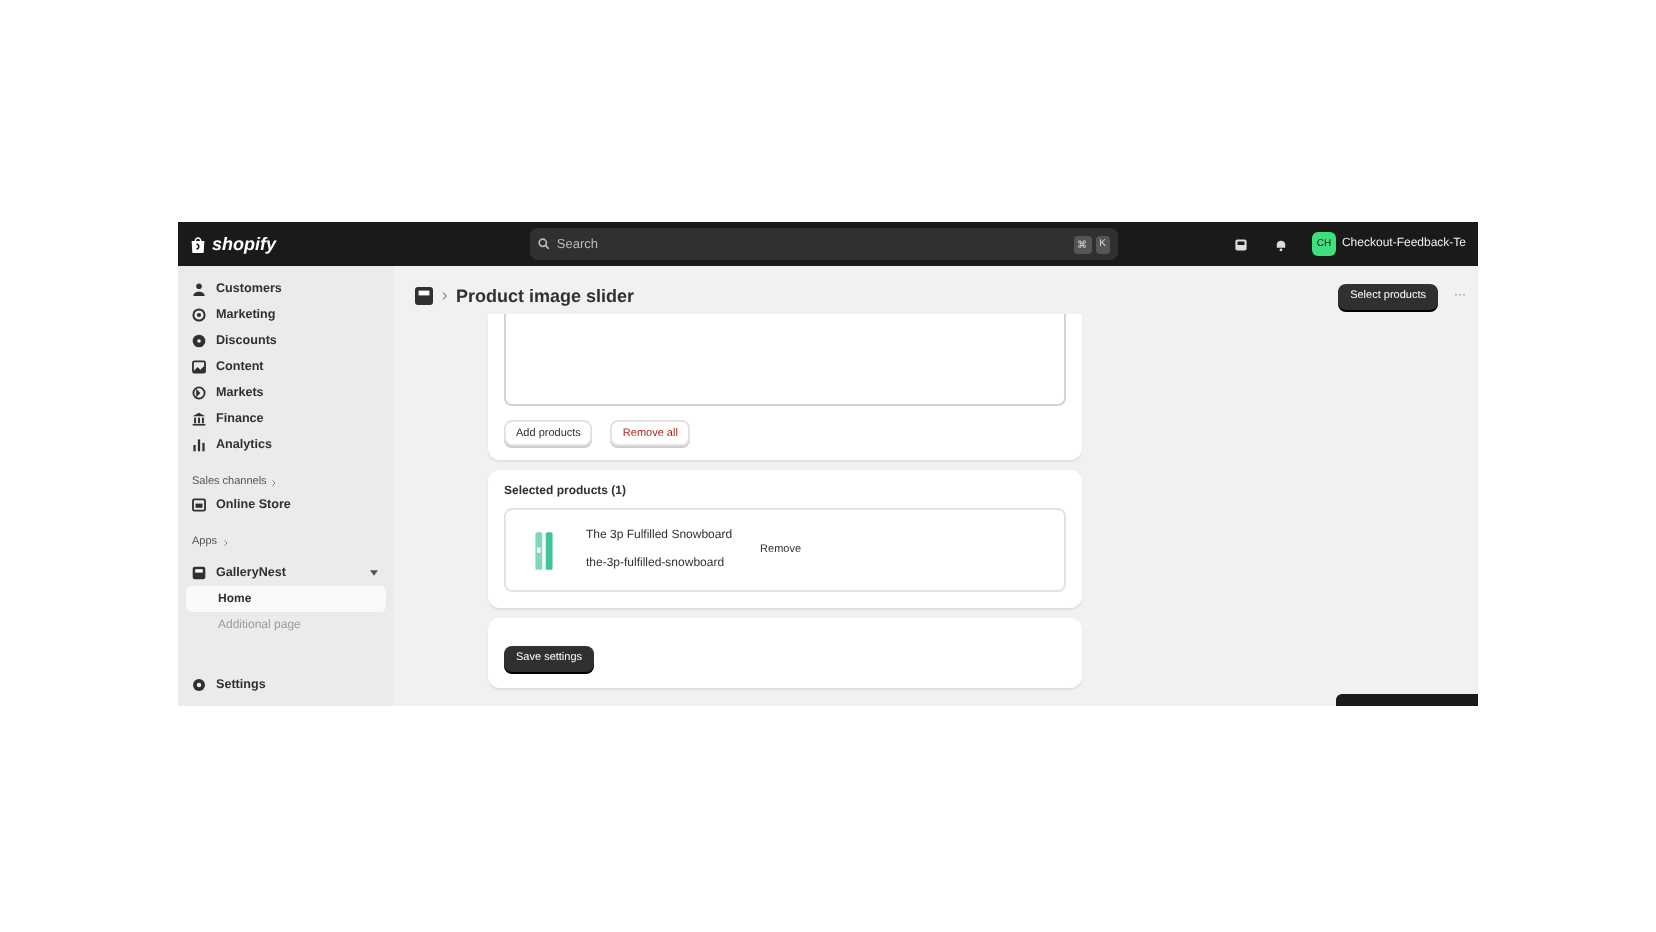  I want to click on bank-icon, so click(199, 419).